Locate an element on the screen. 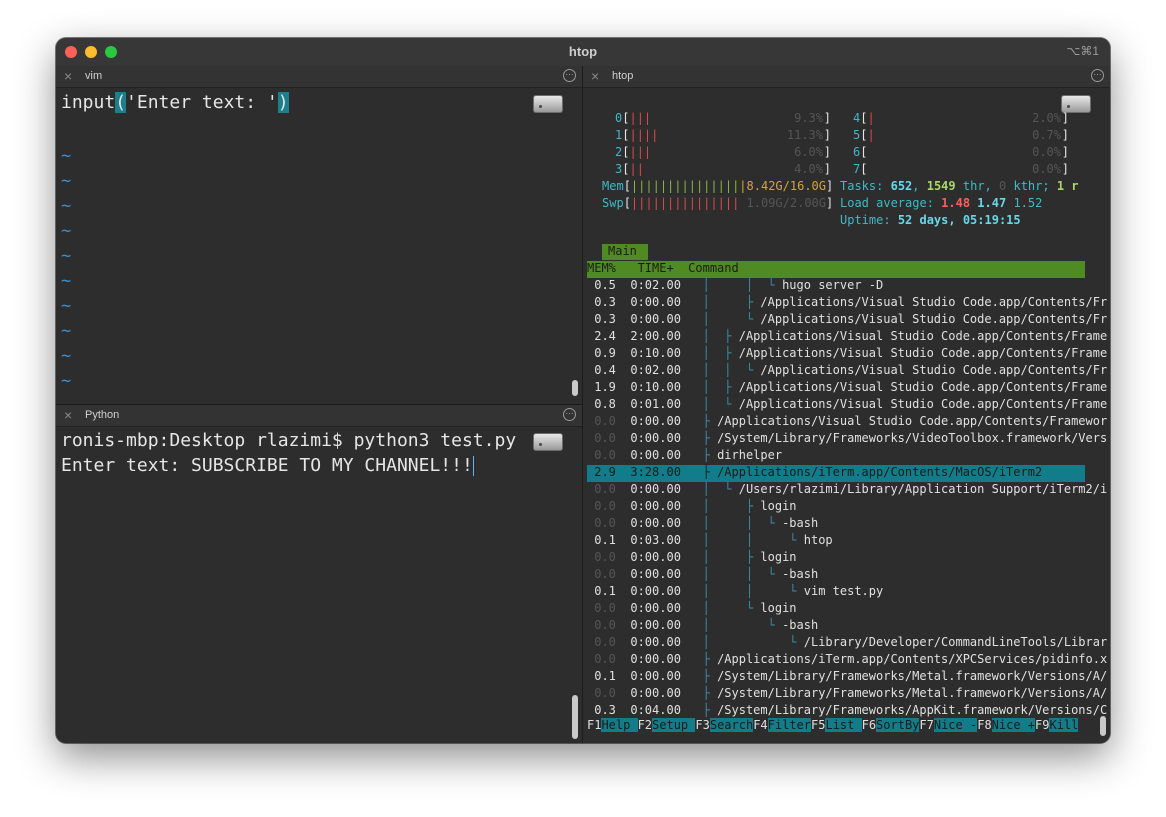 Image resolution: width=1166 pixels, height=817 pixels. function-key: F8 is located at coordinates (984, 725).